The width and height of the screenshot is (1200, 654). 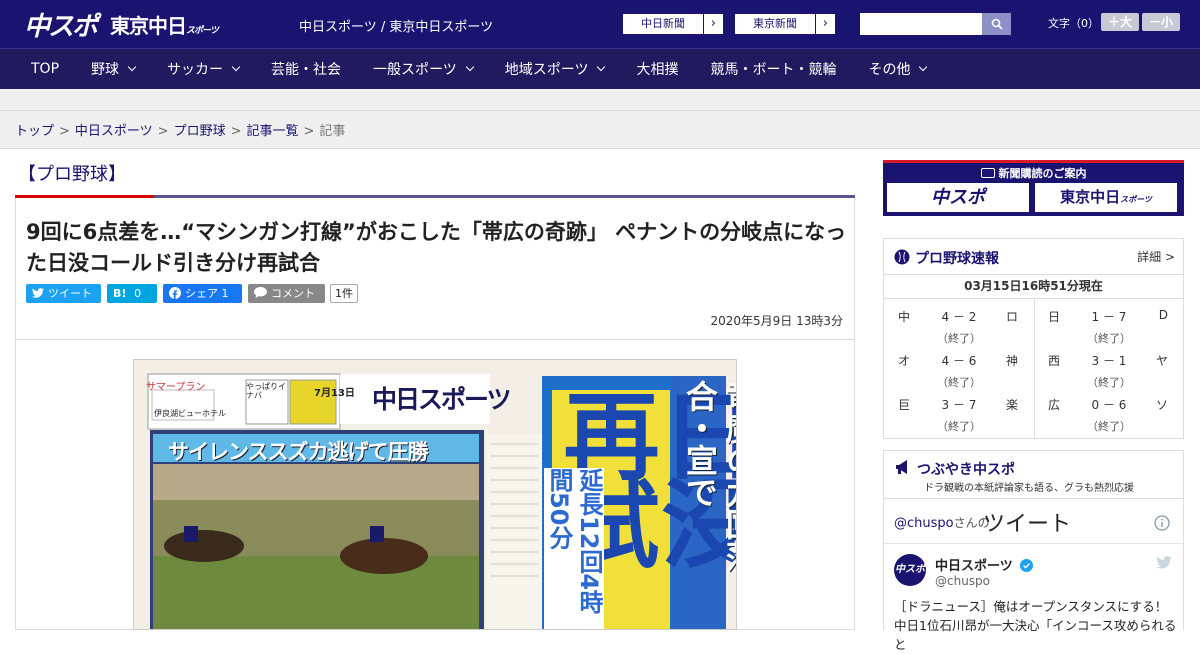 What do you see at coordinates (72, 174) in the screenshot?
I see `article-category: 【プロ野球】` at bounding box center [72, 174].